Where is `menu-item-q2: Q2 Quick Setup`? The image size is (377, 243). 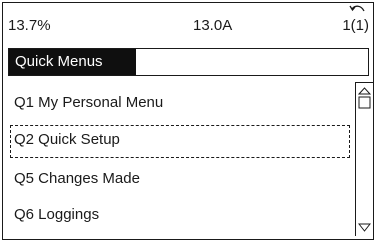 menu-item-q2: Q2 Quick Setup is located at coordinates (67, 139).